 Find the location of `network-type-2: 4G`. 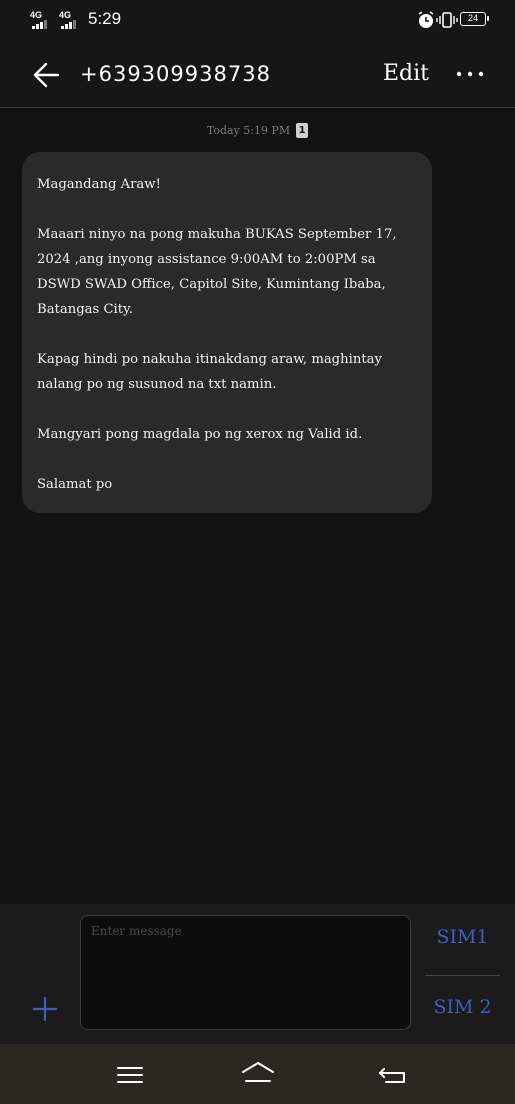

network-type-2: 4G is located at coordinates (65, 15).